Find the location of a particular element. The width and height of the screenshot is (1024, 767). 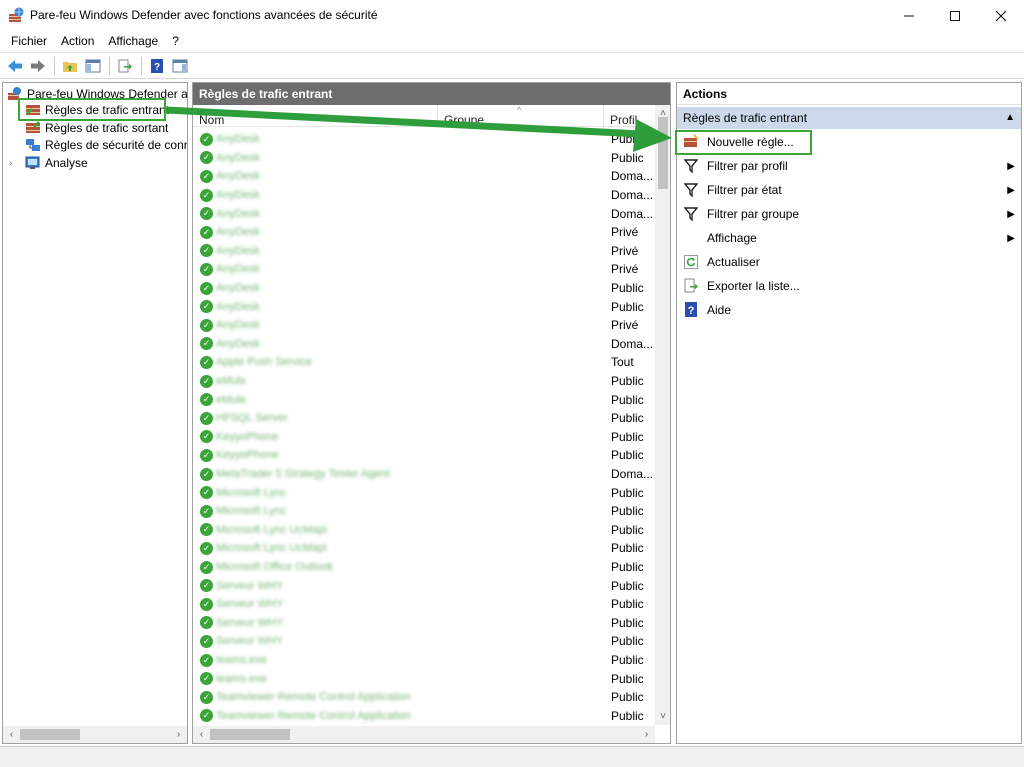

tree-item-outbound-rules: Règles de trafic sortant is located at coordinates (96, 128).